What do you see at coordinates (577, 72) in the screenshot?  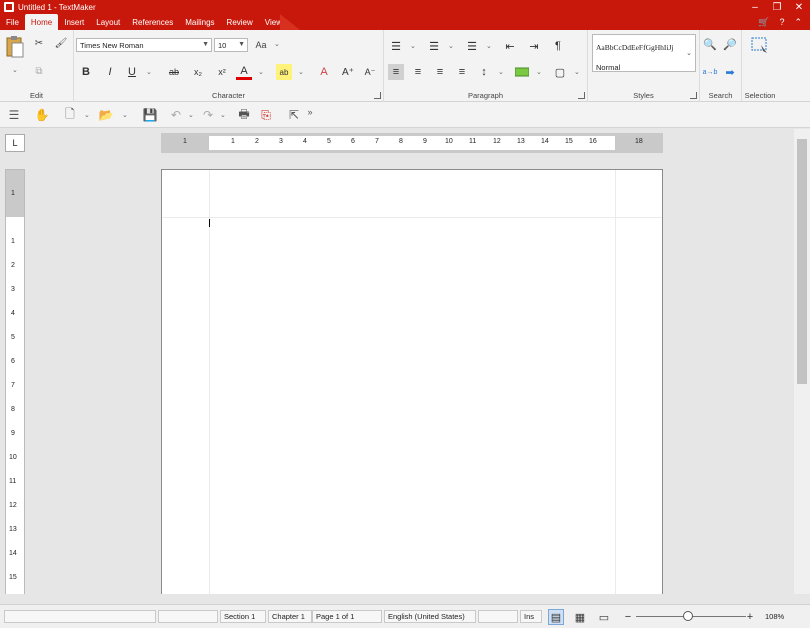 I see `borders-dropdown-icon: ⌄` at bounding box center [577, 72].